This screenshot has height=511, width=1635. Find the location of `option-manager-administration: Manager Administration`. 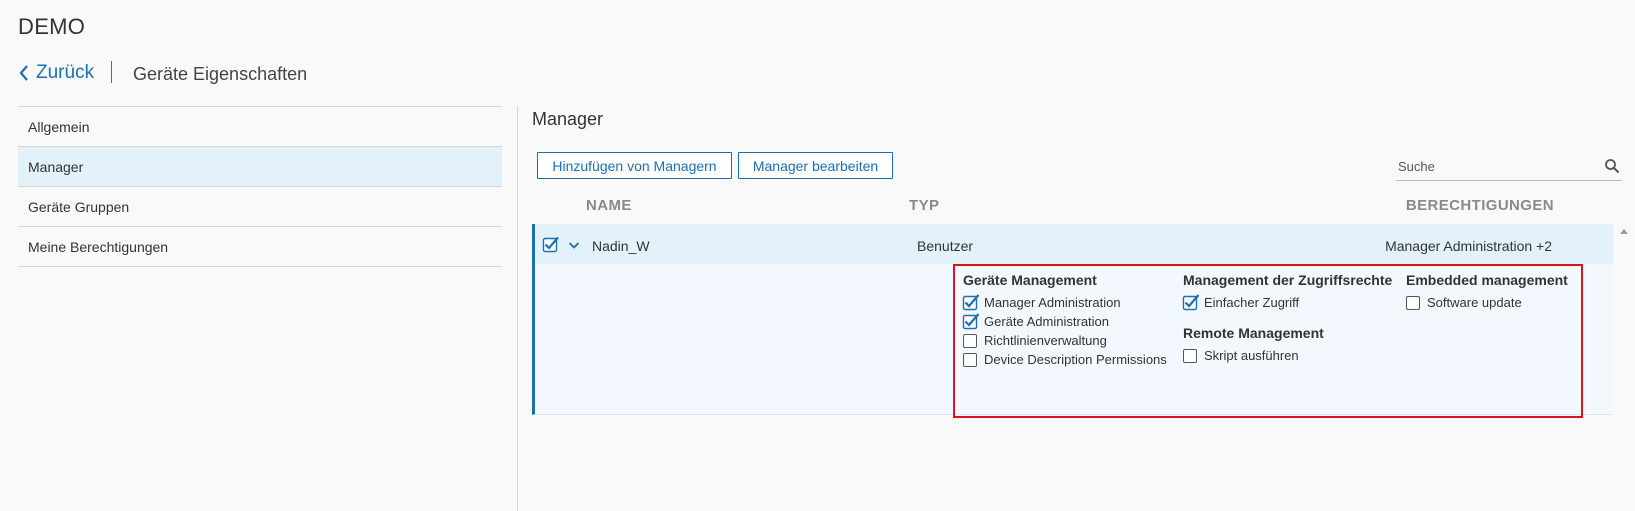

option-manager-administration: Manager Administration is located at coordinates (1064, 302).